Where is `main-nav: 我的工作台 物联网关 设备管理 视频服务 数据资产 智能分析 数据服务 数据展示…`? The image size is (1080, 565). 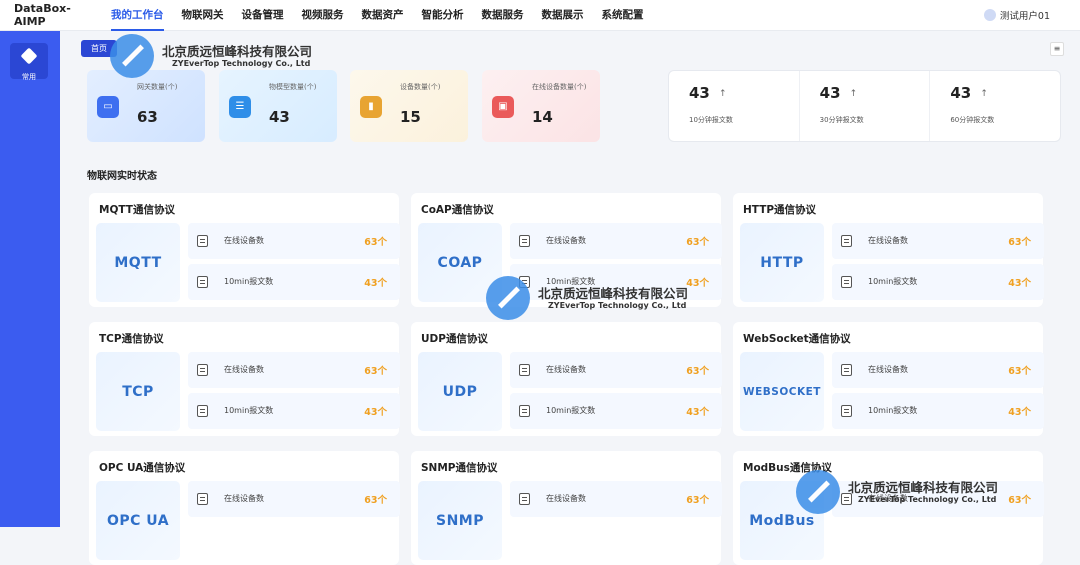
main-nav: 我的工作台 物联网关 设备管理 视频服务 数据资产 智能分析 数据服务 数据展示… is located at coordinates (377, 15).